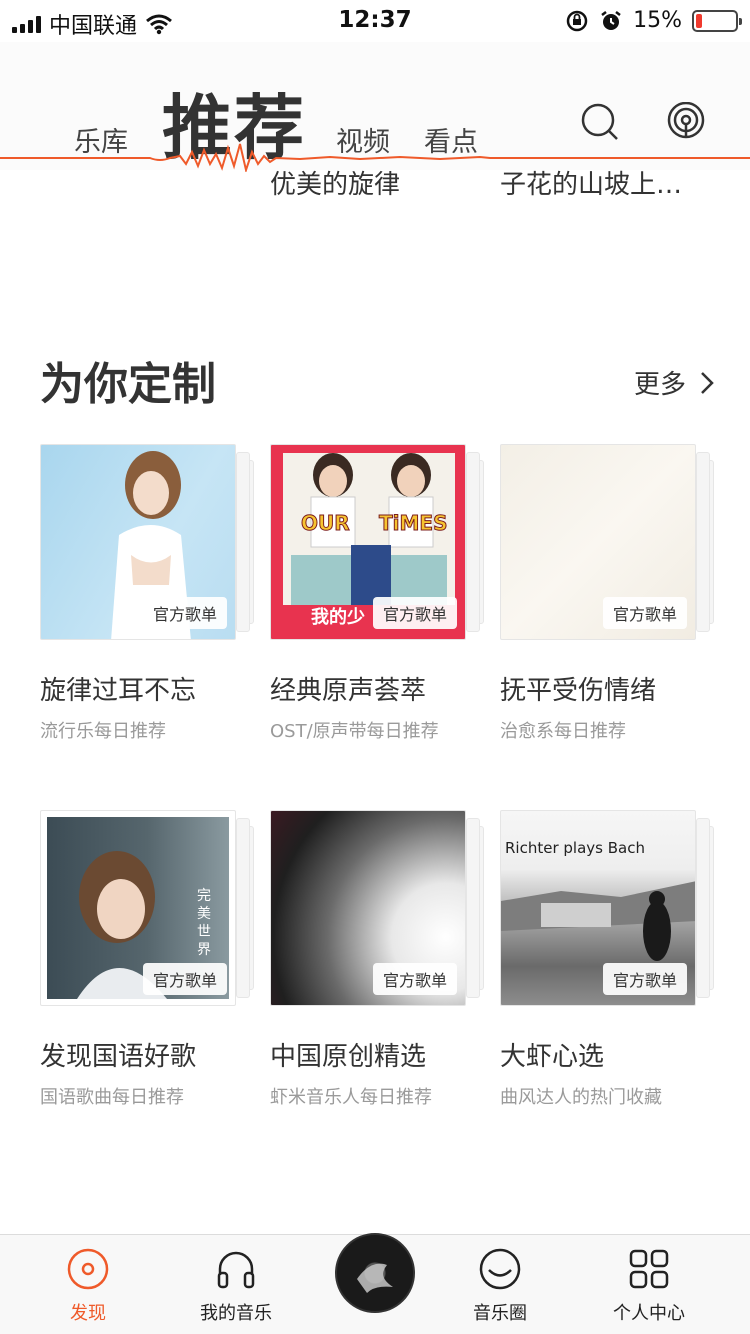 This screenshot has width=750, height=1334. Describe the element at coordinates (326, 523) in the screenshot. I see `cover-text: OUR` at that location.